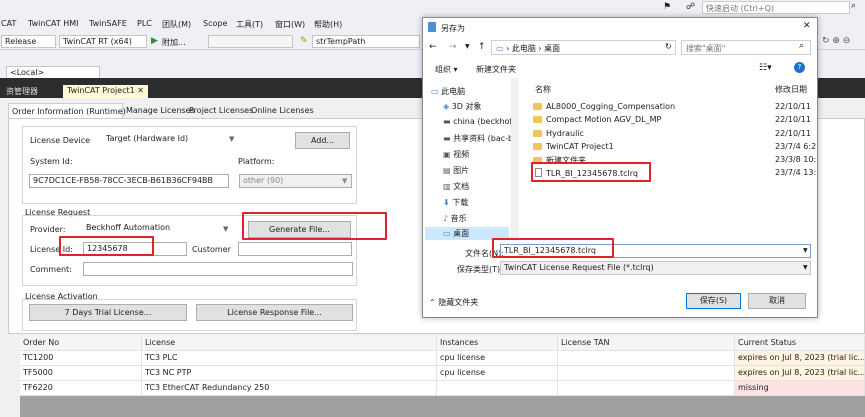 Image resolution: width=865 pixels, height=417 pixels. I want to click on cancel-button: 取消, so click(777, 301).